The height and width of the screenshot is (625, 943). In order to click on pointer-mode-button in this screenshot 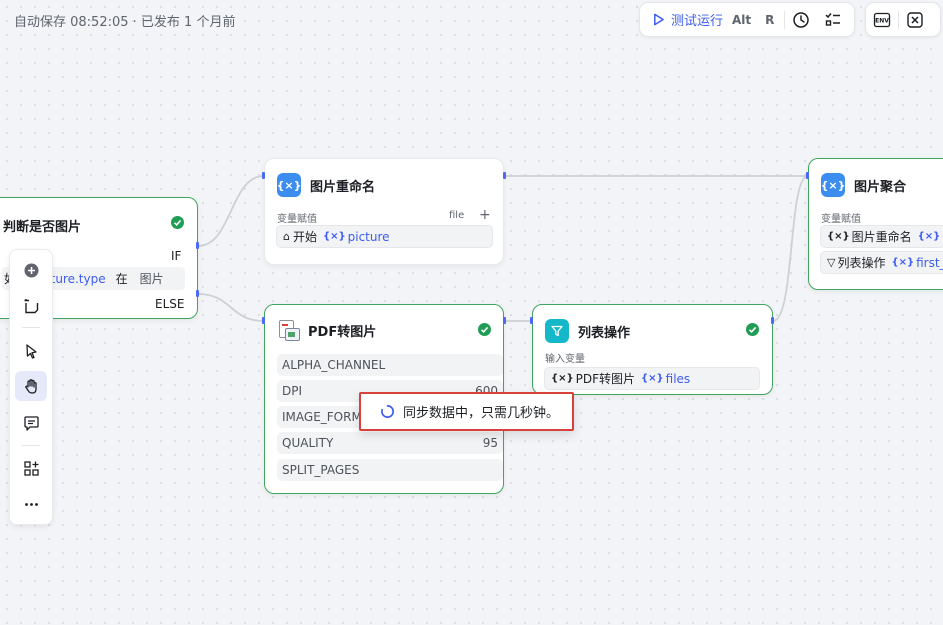, I will do `click(31, 351)`.